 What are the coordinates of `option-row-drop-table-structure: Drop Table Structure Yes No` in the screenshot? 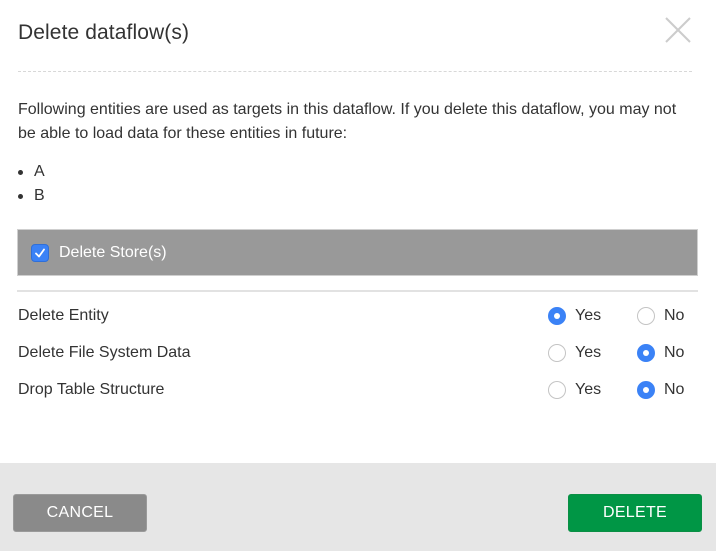 It's located at (358, 390).